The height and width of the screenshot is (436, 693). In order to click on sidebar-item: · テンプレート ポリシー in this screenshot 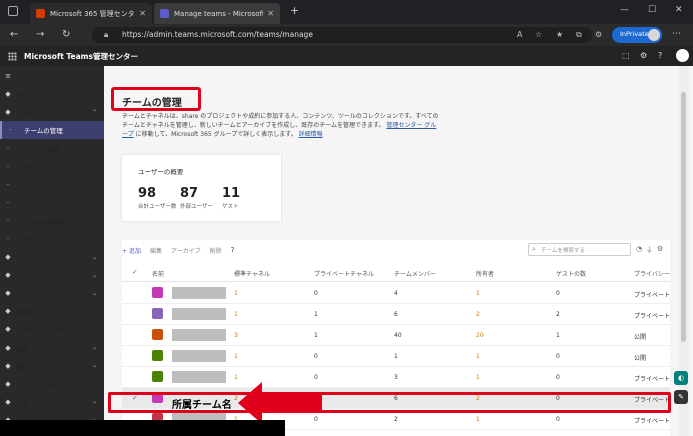, I will do `click(52, 203)`.